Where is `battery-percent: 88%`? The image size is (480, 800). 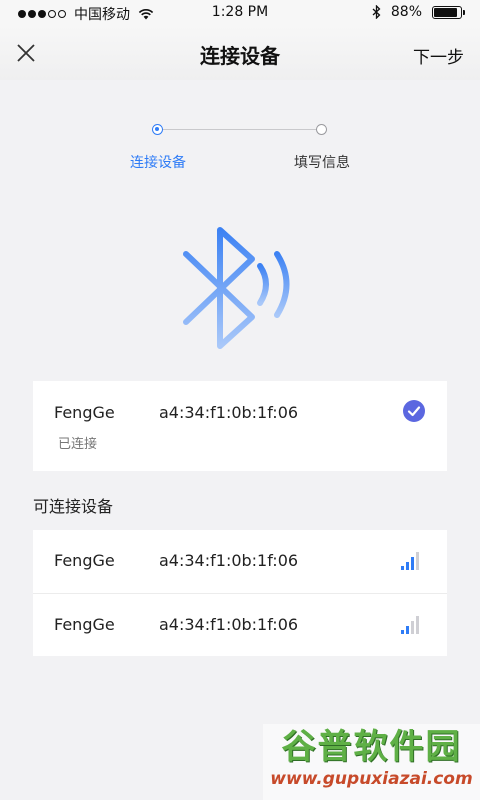 battery-percent: 88% is located at coordinates (406, 12).